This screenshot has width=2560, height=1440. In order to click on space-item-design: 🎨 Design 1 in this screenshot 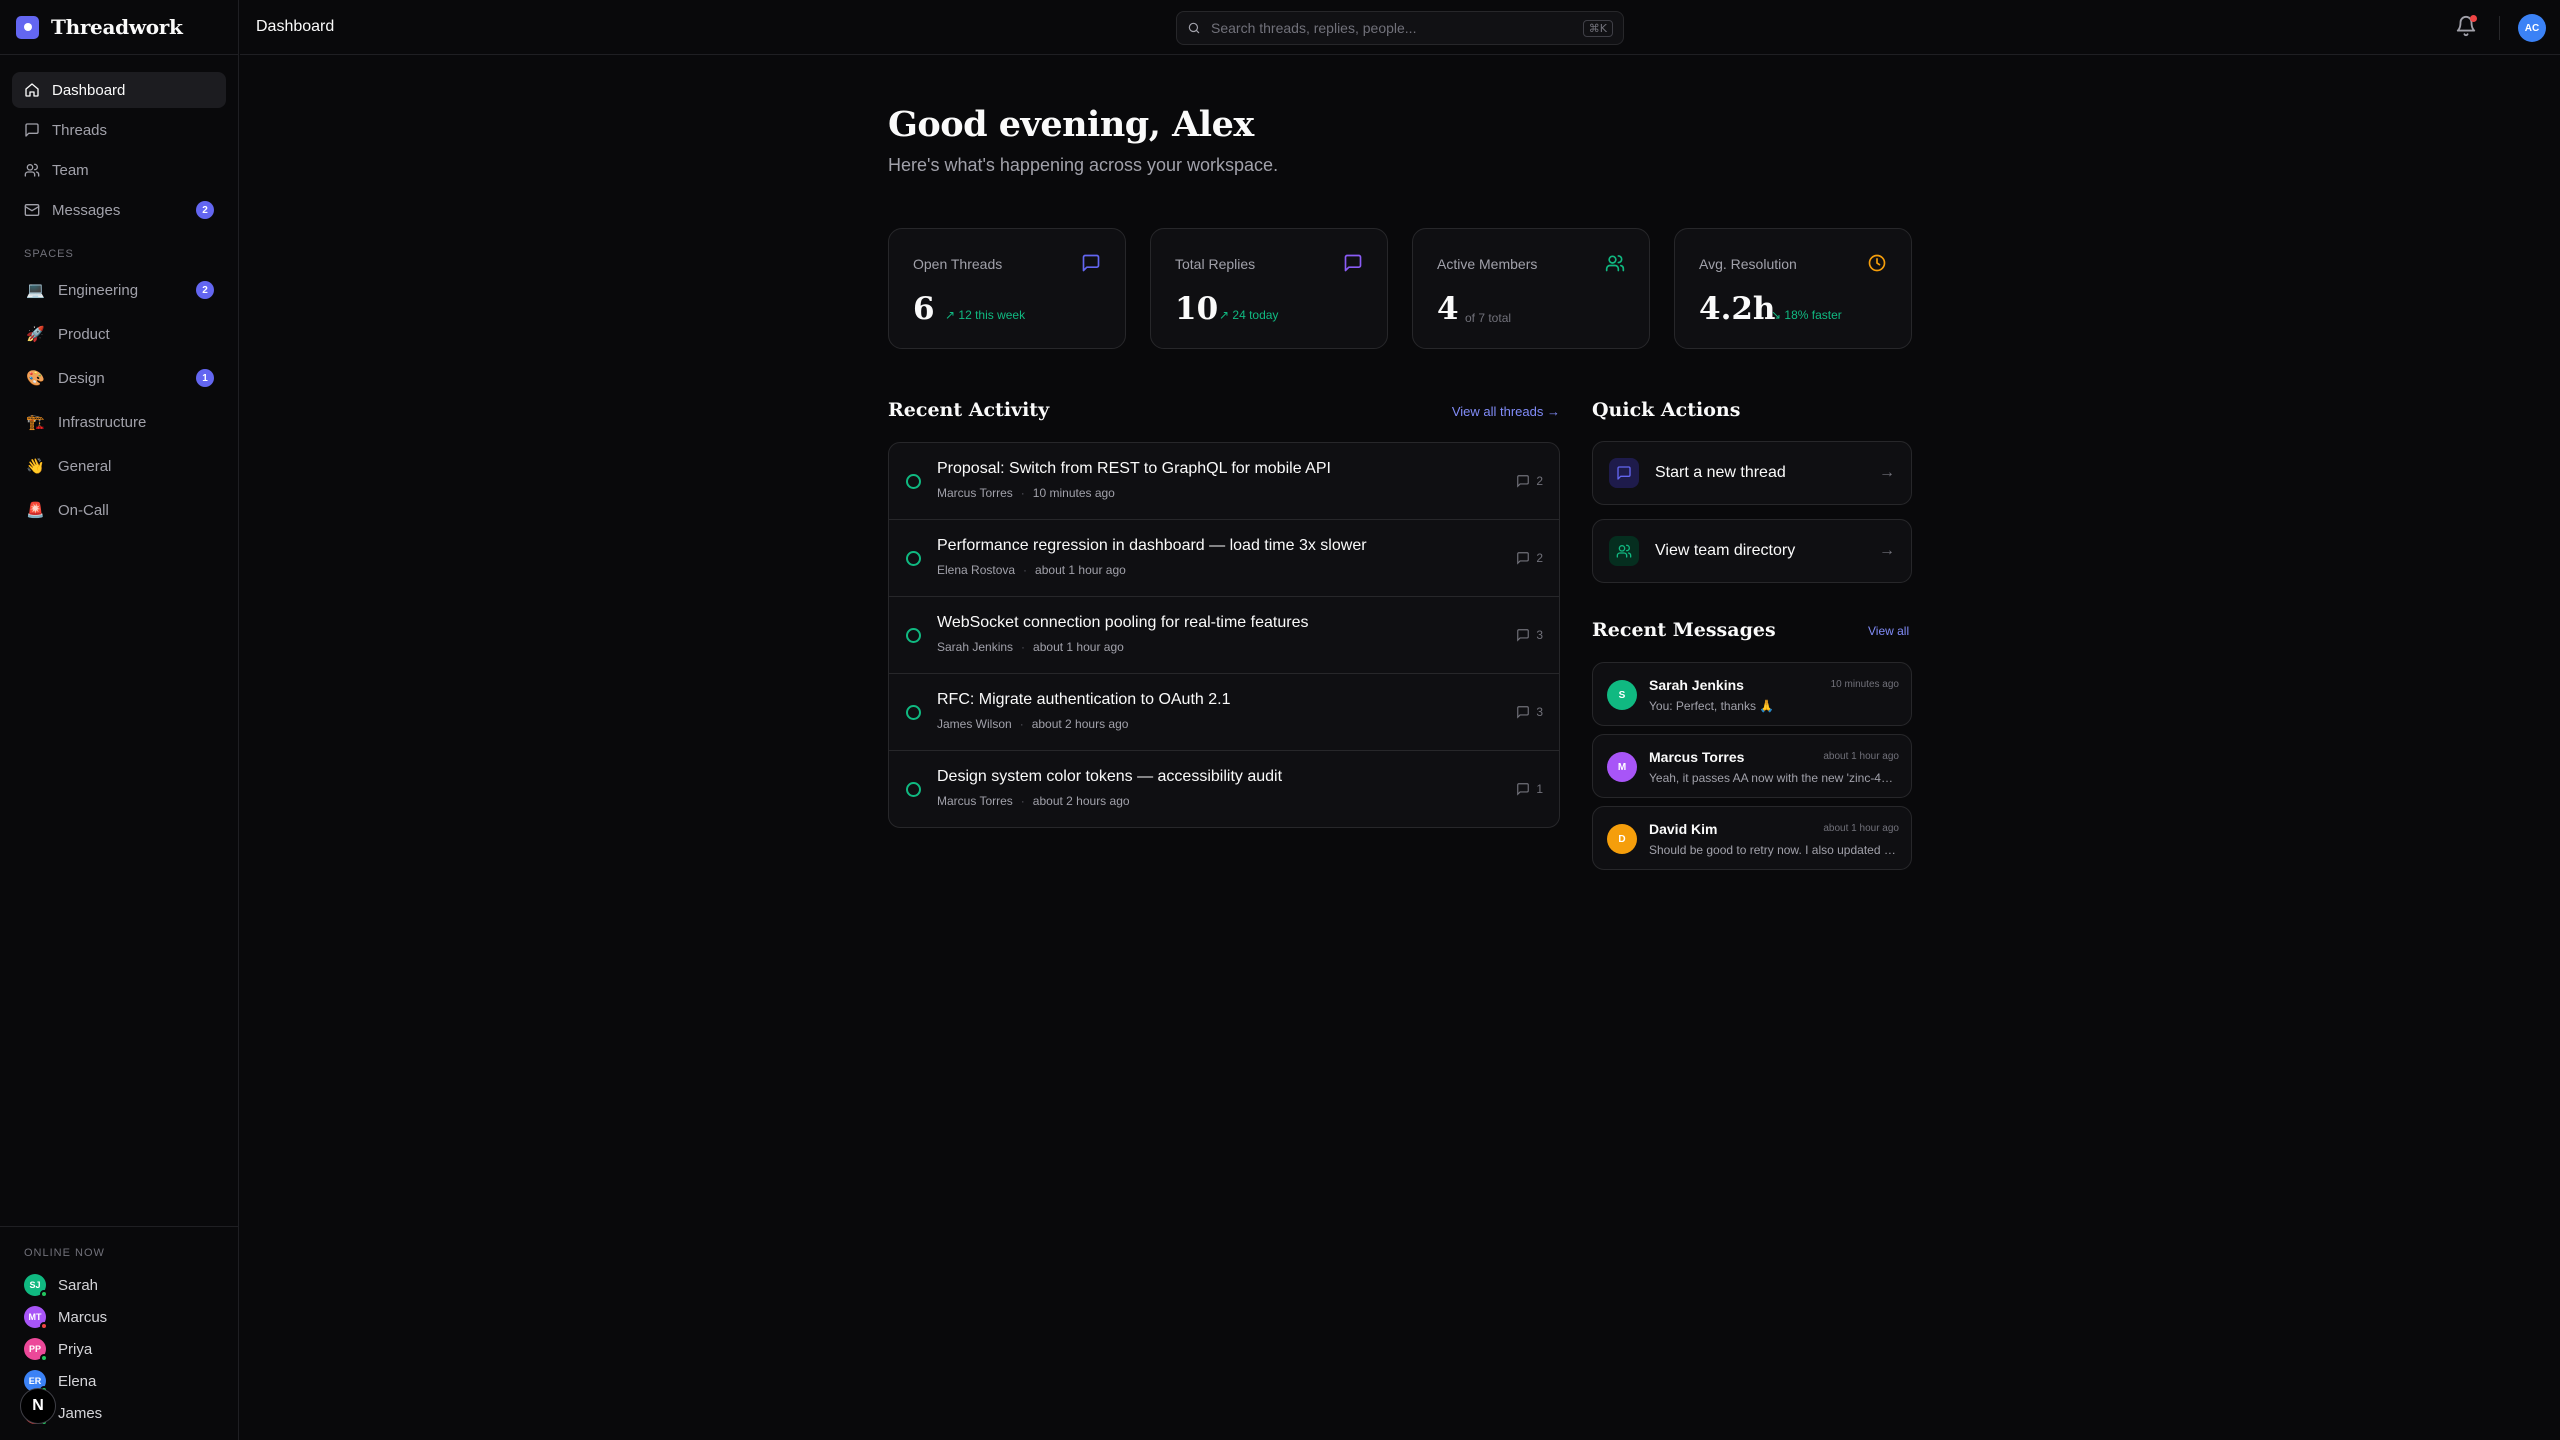, I will do `click(119, 378)`.